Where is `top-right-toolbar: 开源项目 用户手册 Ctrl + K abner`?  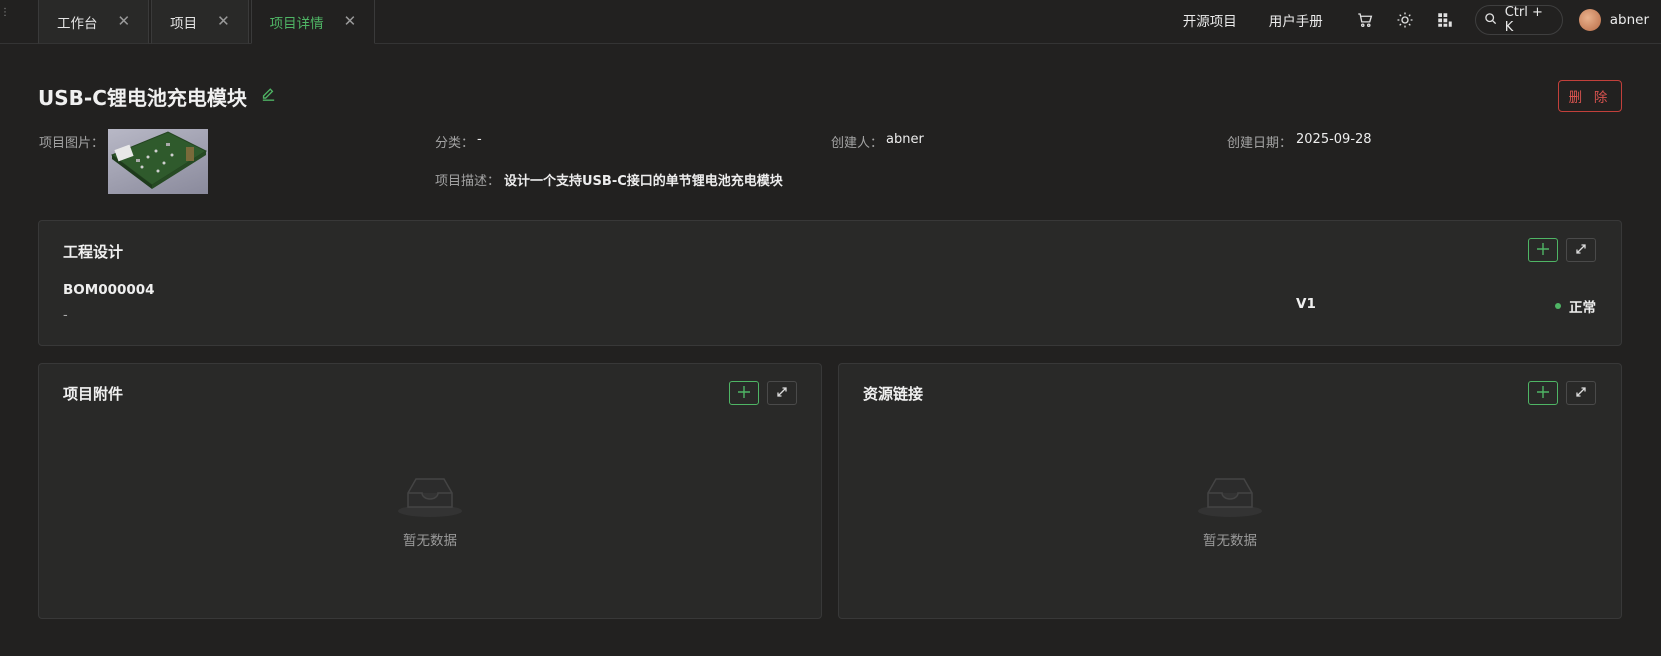
top-right-toolbar: 开源项目 用户手册 Ctrl + K abner is located at coordinates (1422, 20).